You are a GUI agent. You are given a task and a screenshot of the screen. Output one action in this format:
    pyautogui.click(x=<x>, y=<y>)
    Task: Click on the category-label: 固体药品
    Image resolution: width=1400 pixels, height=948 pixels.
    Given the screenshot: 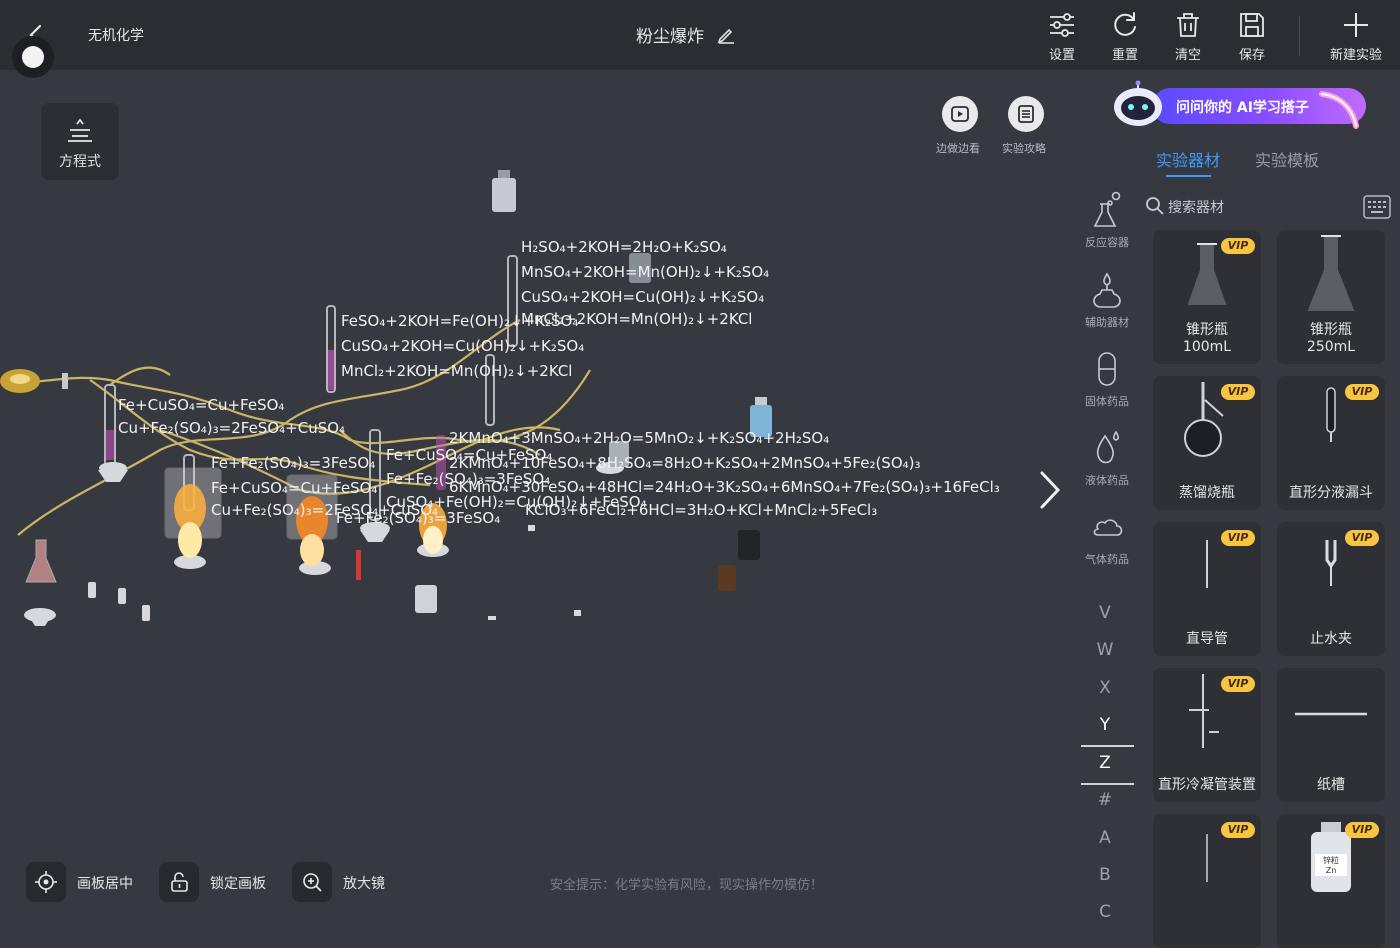 What is the action you would take?
    pyautogui.click(x=1107, y=401)
    